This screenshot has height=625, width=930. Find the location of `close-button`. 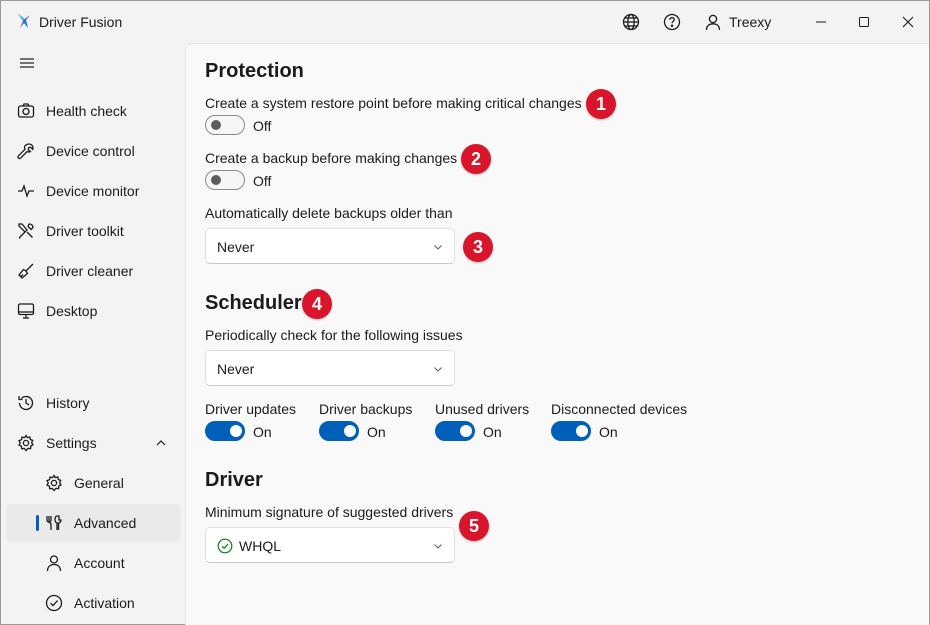

close-button is located at coordinates (907, 22).